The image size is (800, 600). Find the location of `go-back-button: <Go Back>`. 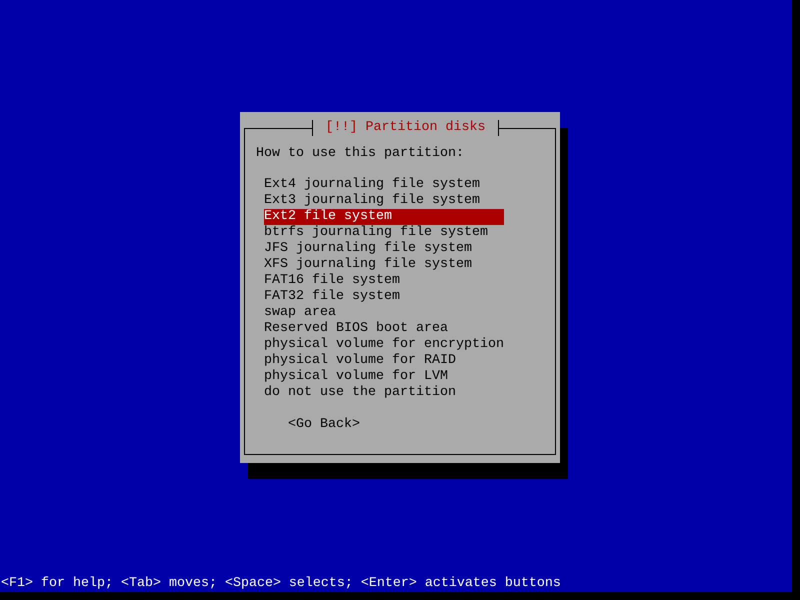

go-back-button: <Go Back> is located at coordinates (324, 425).